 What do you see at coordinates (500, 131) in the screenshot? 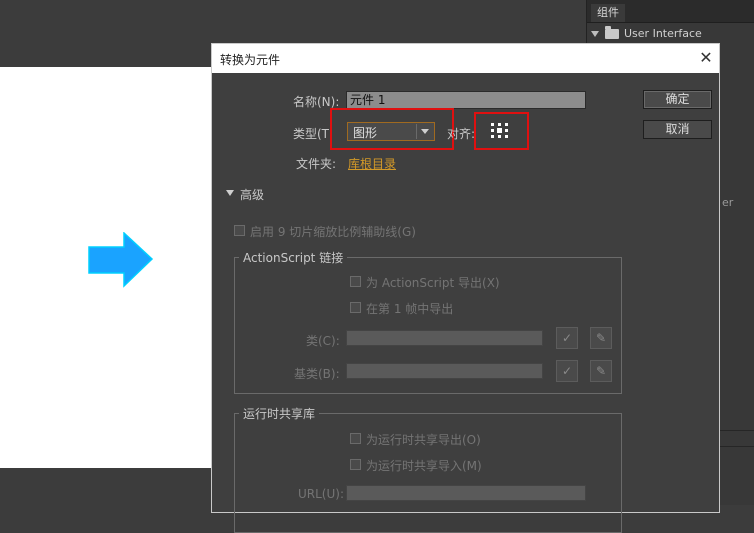
I see `registration-grid-icon` at bounding box center [500, 131].